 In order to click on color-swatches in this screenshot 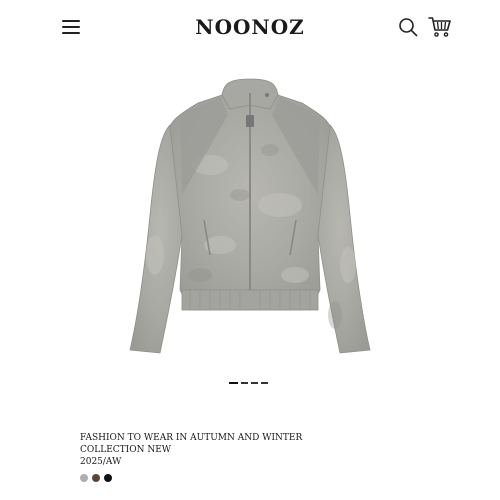, I will do `click(96, 478)`.